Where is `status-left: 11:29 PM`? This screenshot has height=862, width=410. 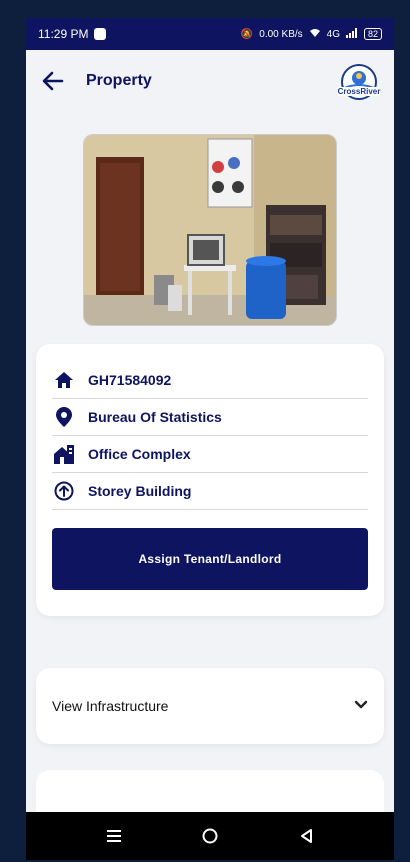 status-left: 11:29 PM is located at coordinates (72, 34).